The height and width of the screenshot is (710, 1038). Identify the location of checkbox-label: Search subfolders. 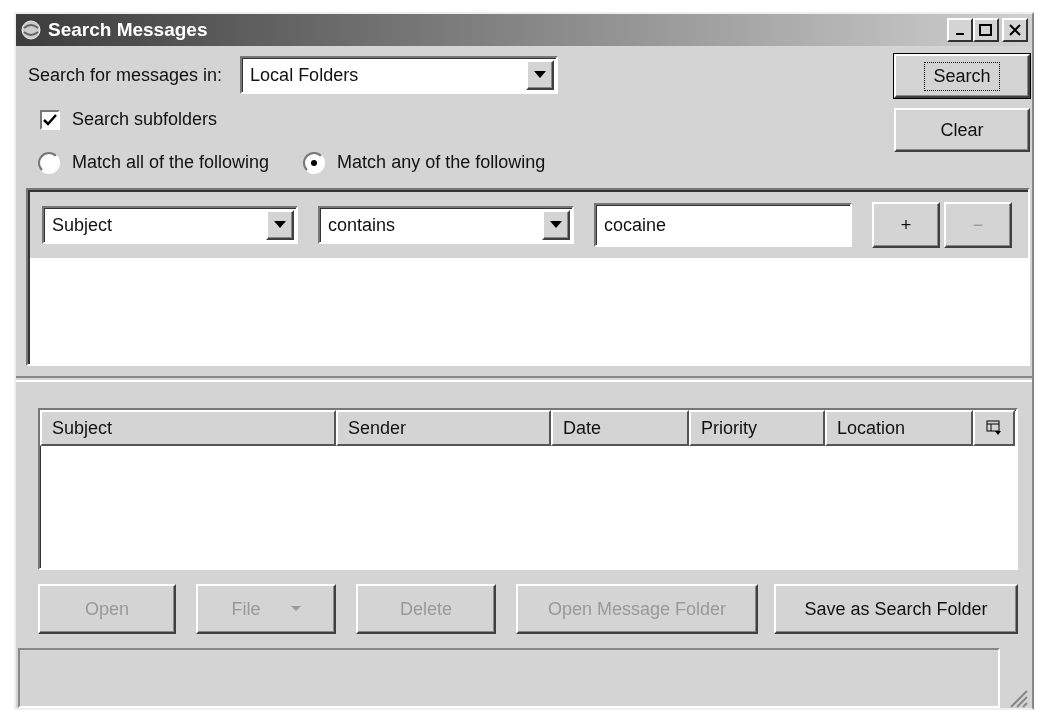
(145, 119).